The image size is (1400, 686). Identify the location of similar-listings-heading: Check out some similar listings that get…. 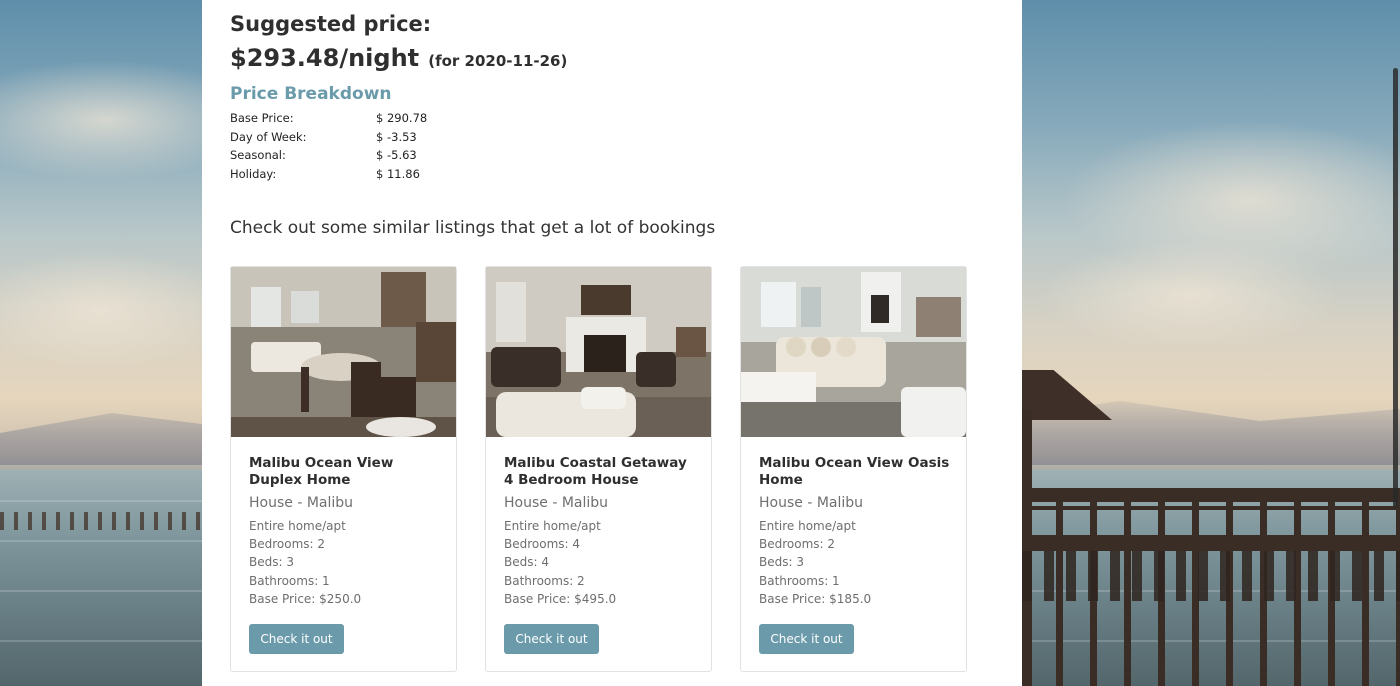
(473, 228).